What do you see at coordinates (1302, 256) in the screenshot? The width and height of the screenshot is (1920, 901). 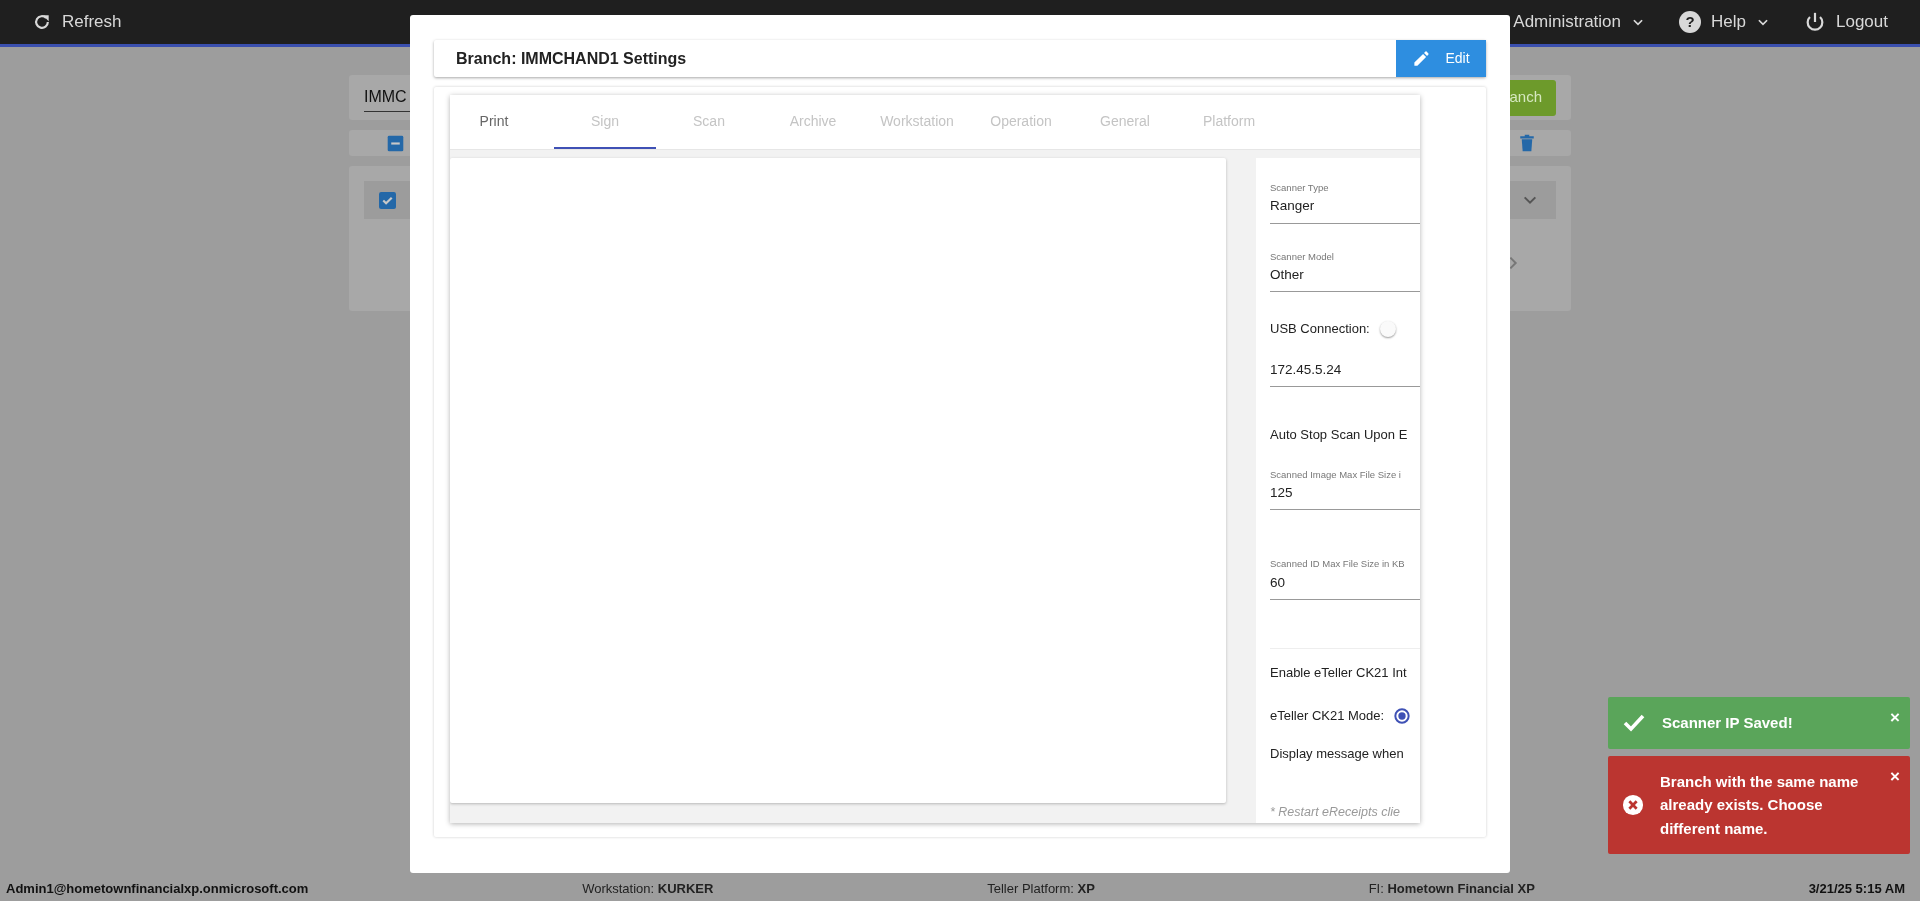 I see `field-label: Scanner Model` at bounding box center [1302, 256].